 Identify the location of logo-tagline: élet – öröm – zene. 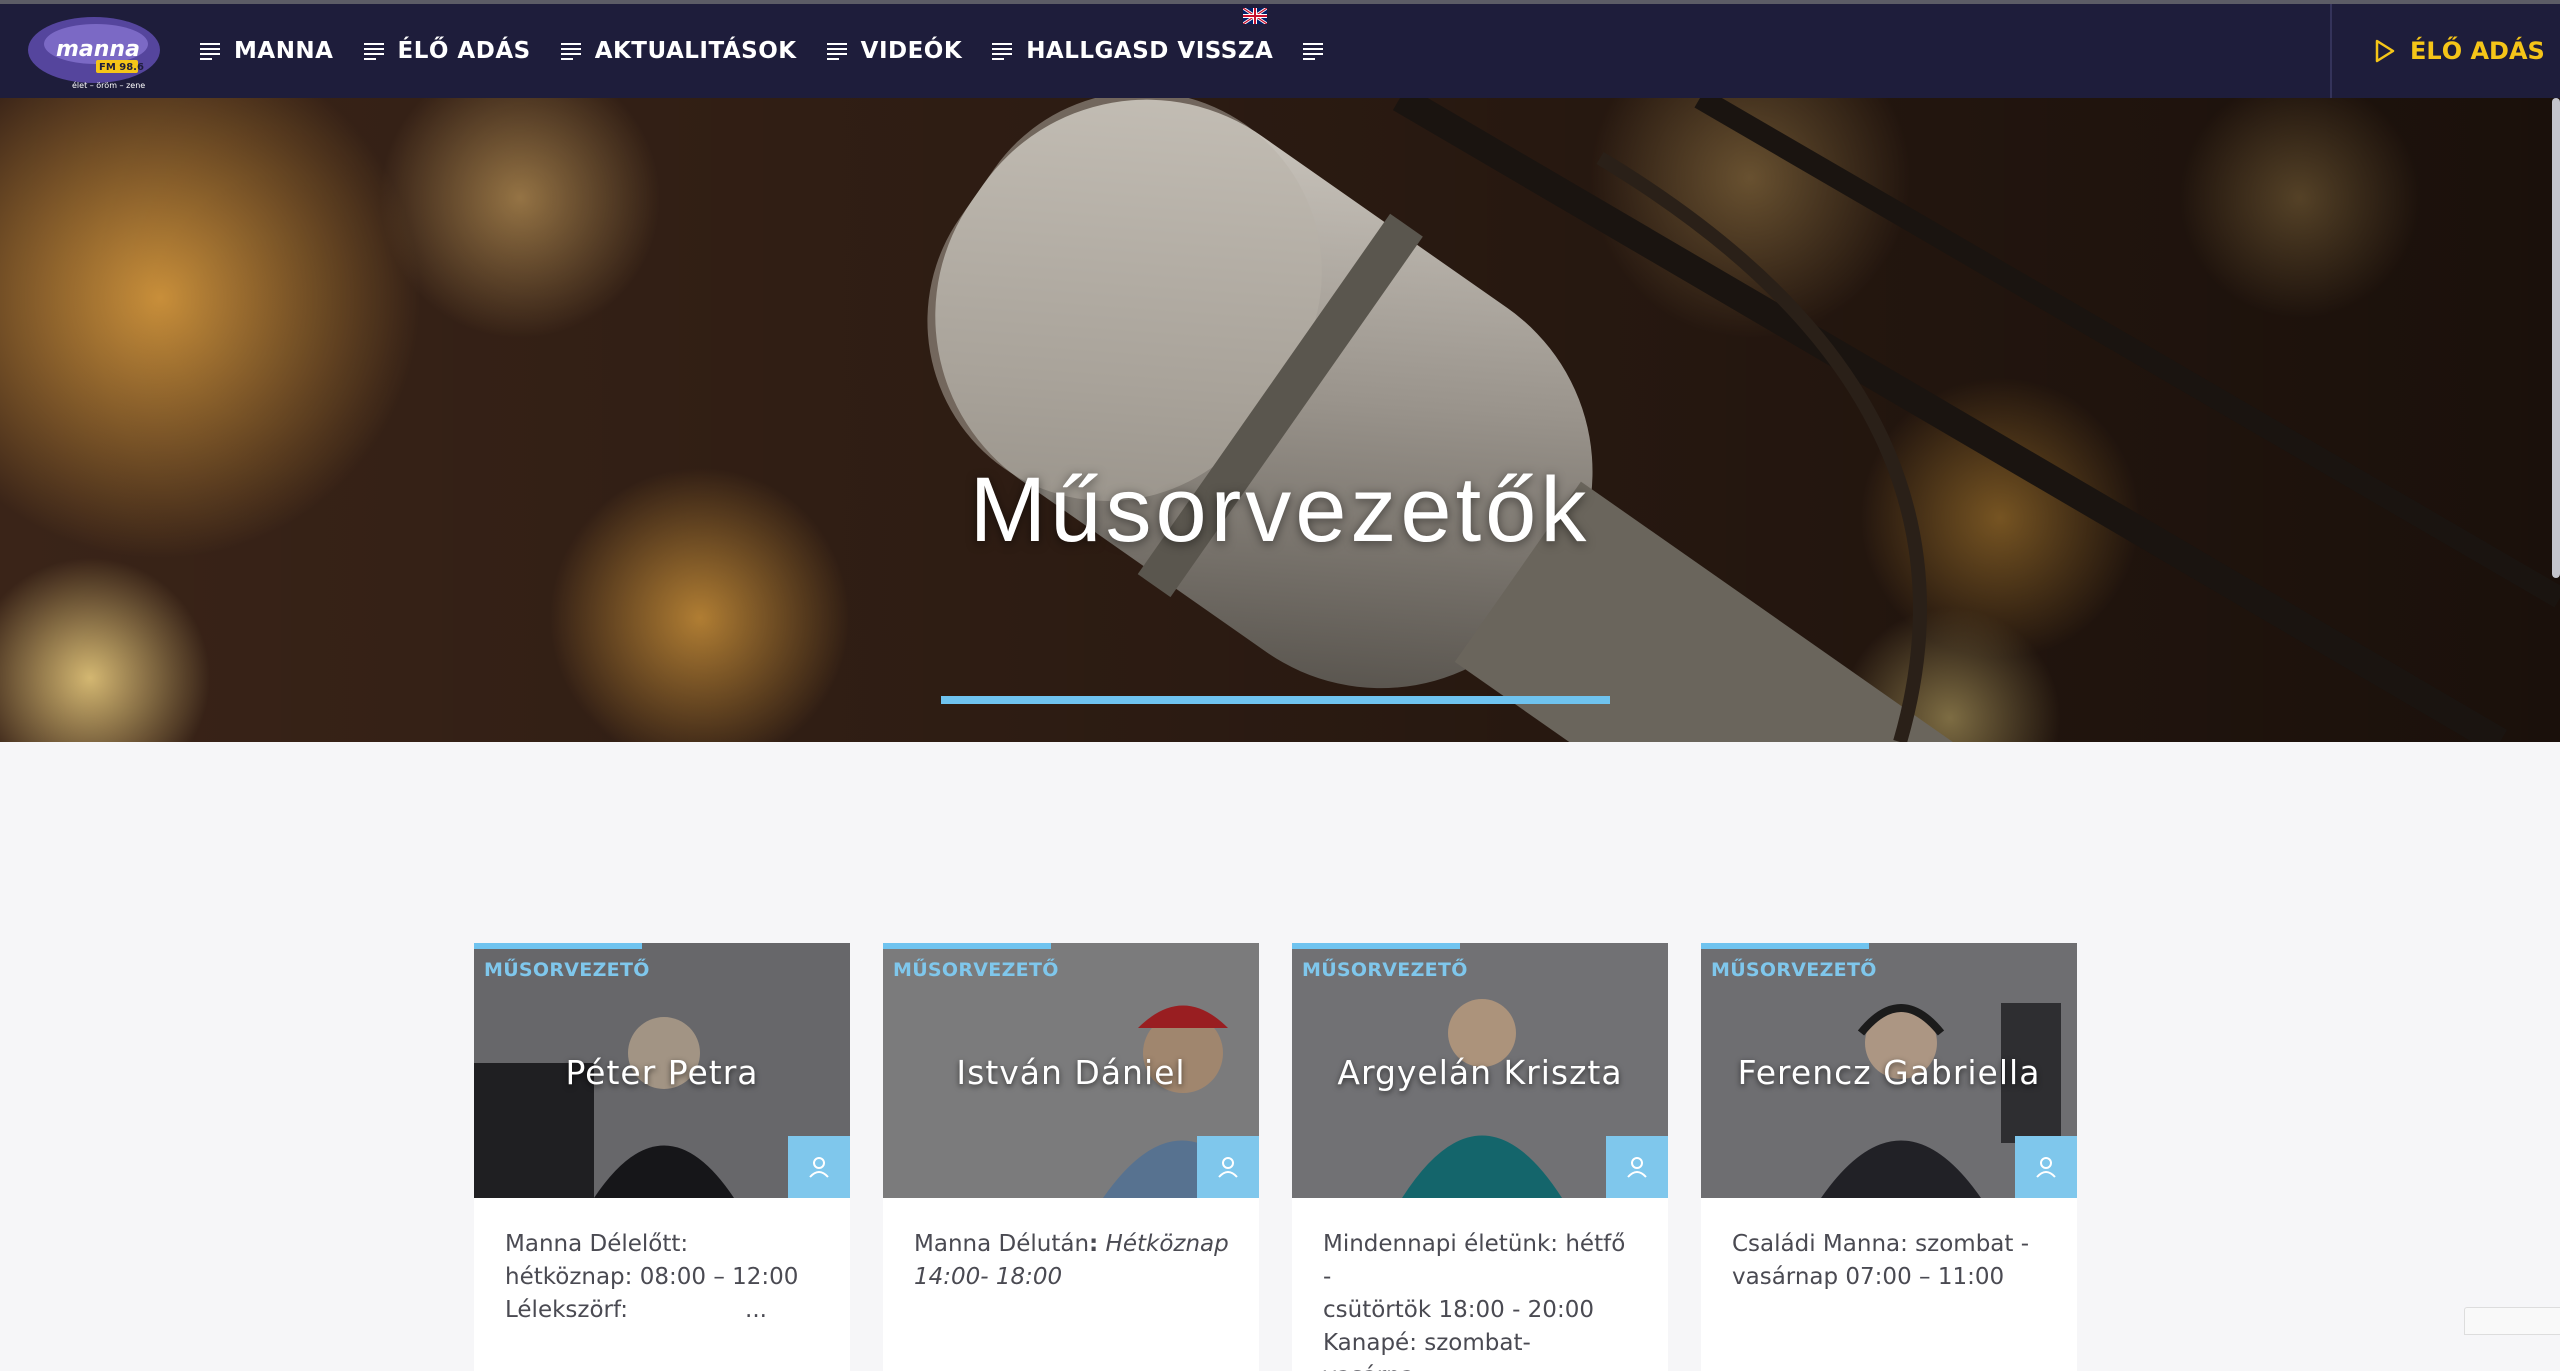
(108, 85).